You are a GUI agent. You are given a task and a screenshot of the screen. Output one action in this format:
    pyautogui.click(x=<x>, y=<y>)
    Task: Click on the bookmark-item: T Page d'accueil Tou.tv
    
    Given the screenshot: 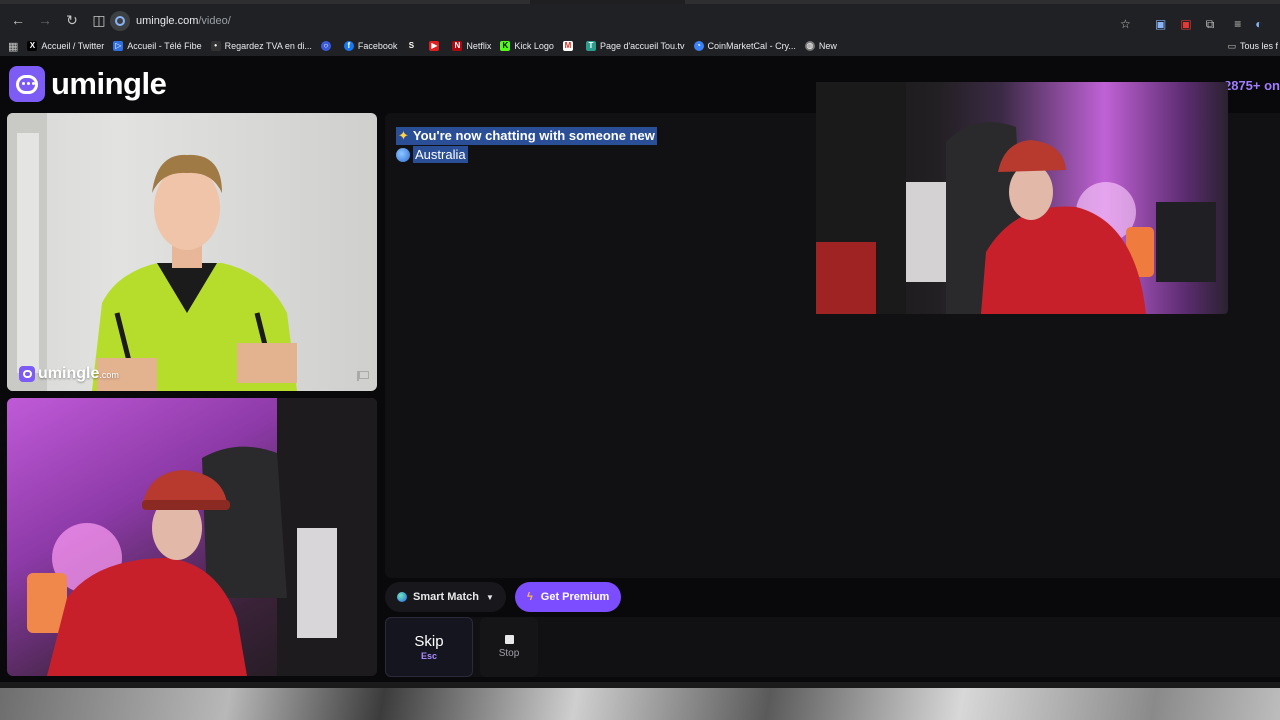 What is the action you would take?
    pyautogui.click(x=635, y=46)
    